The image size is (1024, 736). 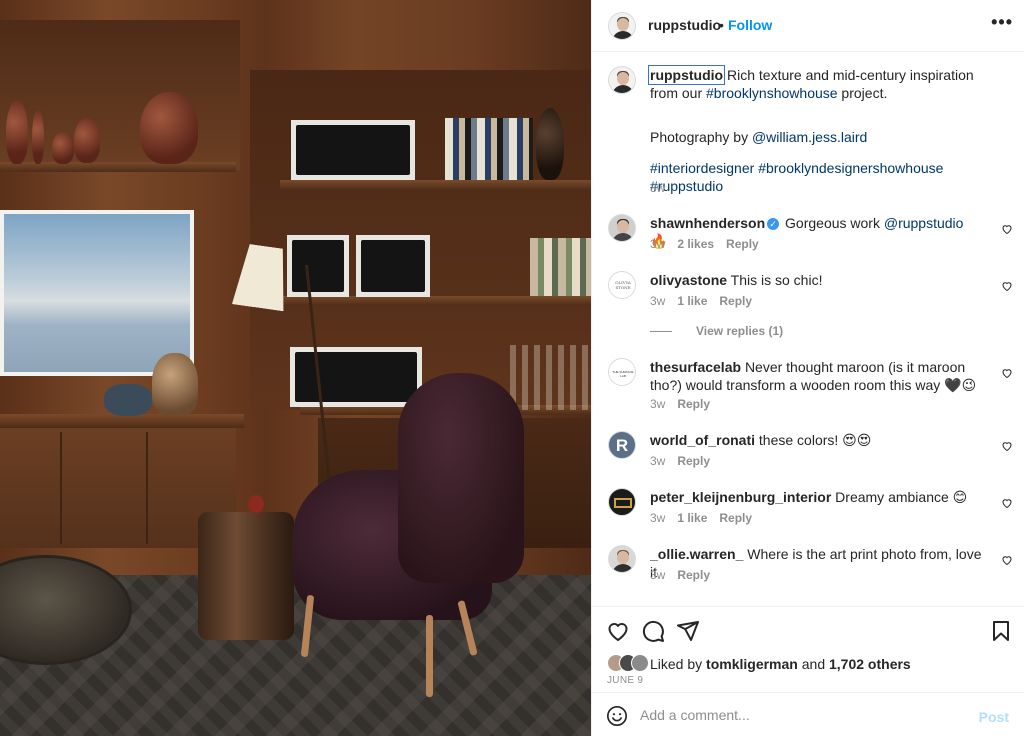 I want to click on liker-avatar, so click(x=640, y=663).